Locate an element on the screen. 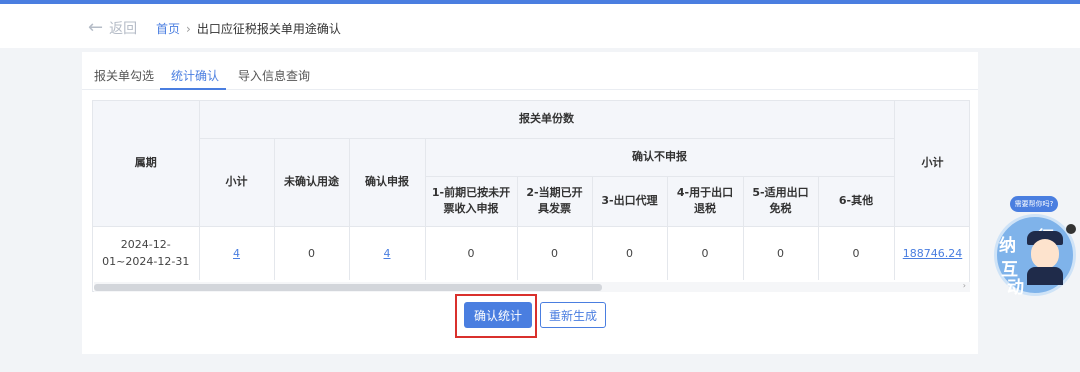 The height and width of the screenshot is (372, 1080). widget-handle-icon is located at coordinates (1071, 229).